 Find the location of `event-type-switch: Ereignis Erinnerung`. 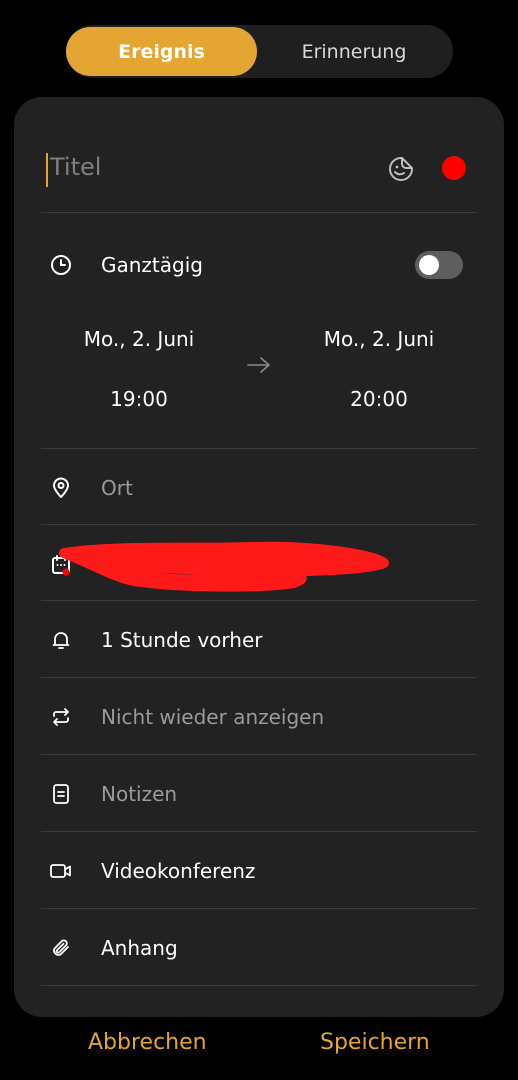

event-type-switch: Ereignis Erinnerung is located at coordinates (259, 51).